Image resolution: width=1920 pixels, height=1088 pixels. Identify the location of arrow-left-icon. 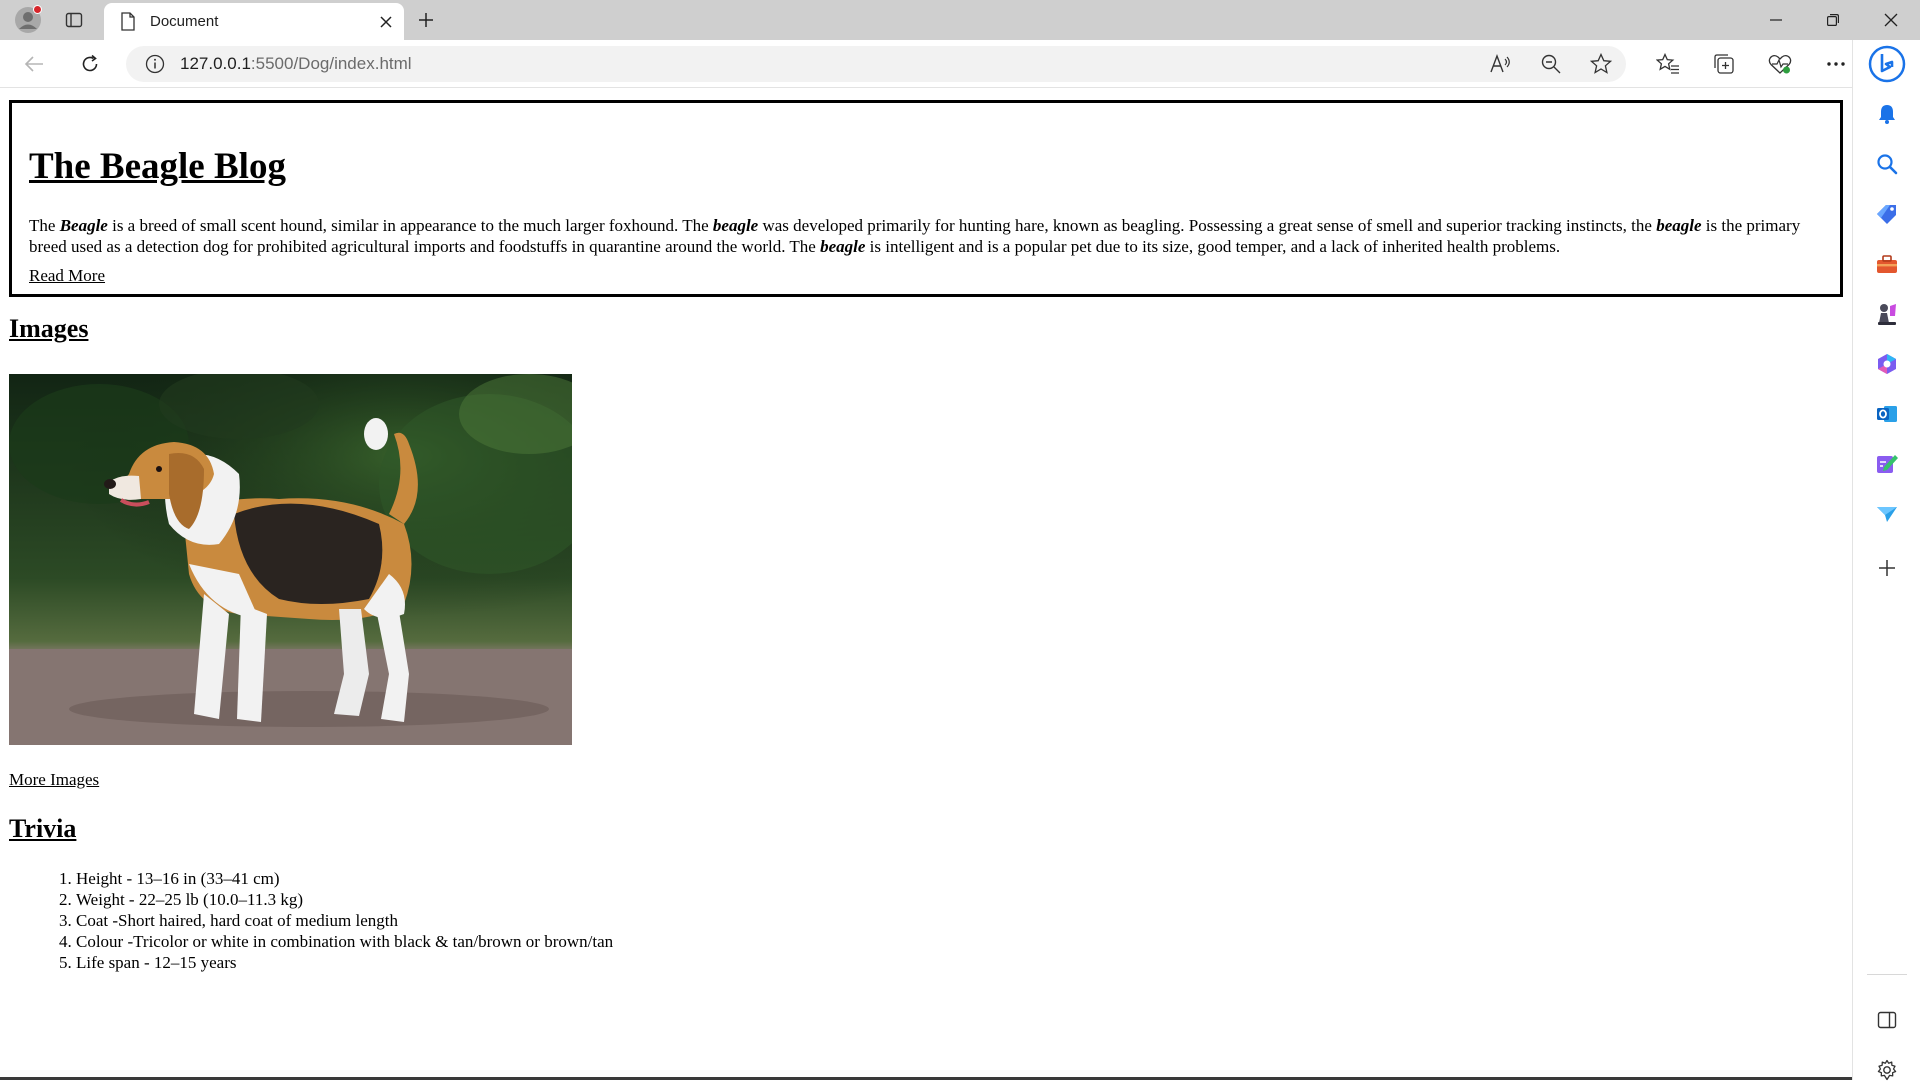
(33, 64).